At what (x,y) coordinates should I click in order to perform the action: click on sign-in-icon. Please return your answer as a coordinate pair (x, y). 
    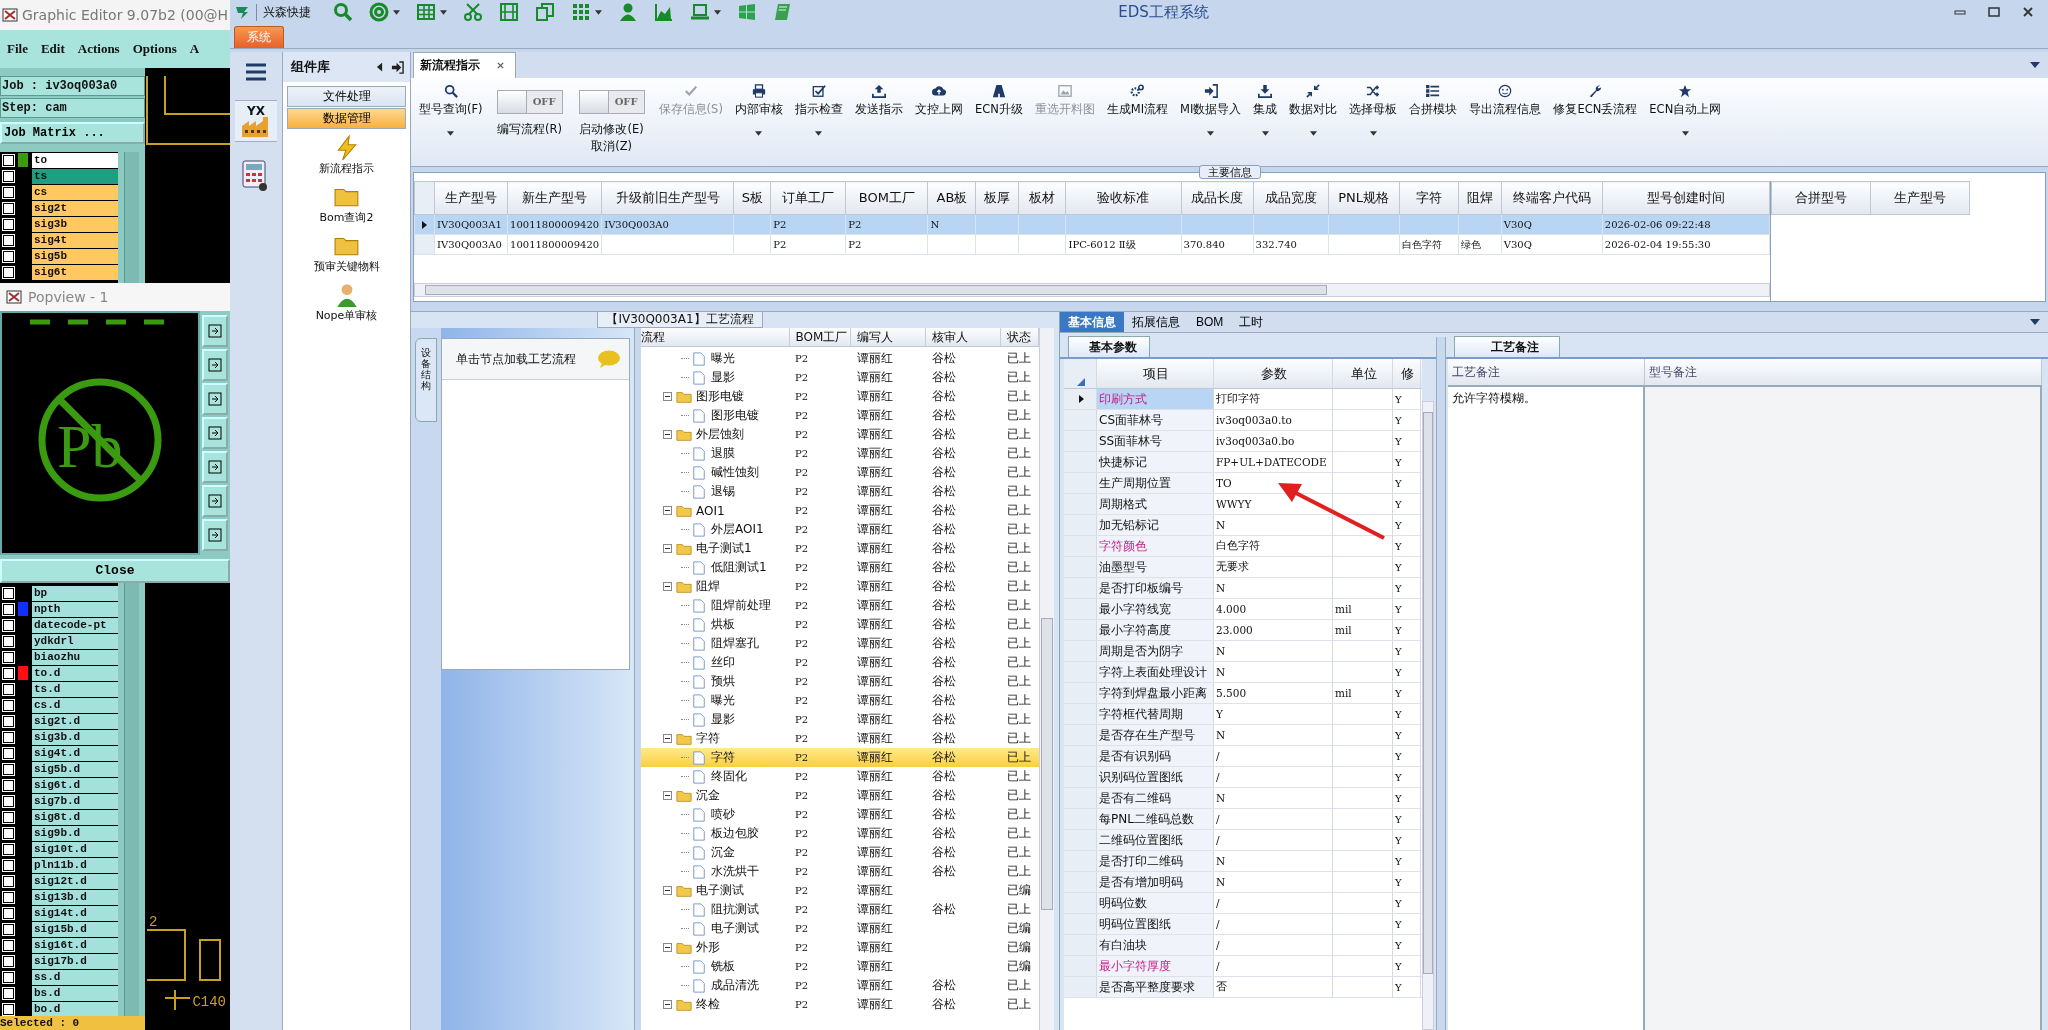
    Looking at the image, I should click on (397, 67).